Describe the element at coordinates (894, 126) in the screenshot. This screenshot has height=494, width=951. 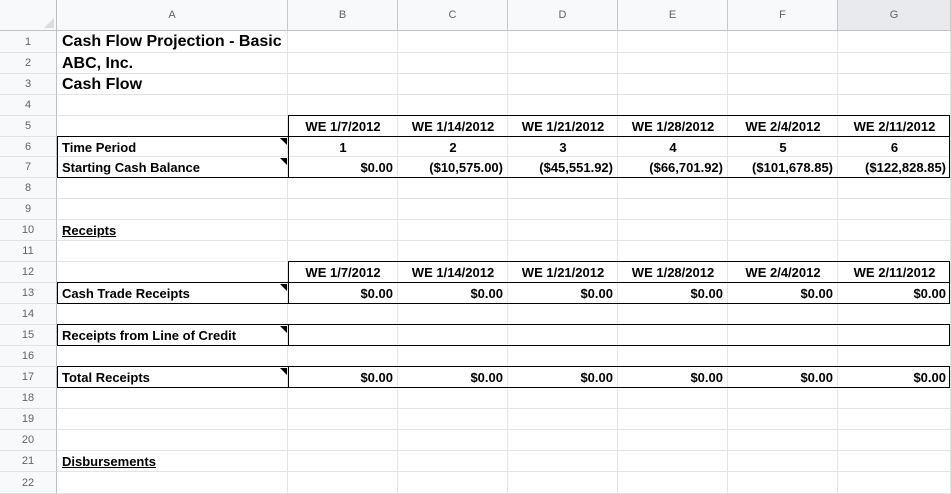
I see `header-date-cell: WE 2/11/2012` at that location.